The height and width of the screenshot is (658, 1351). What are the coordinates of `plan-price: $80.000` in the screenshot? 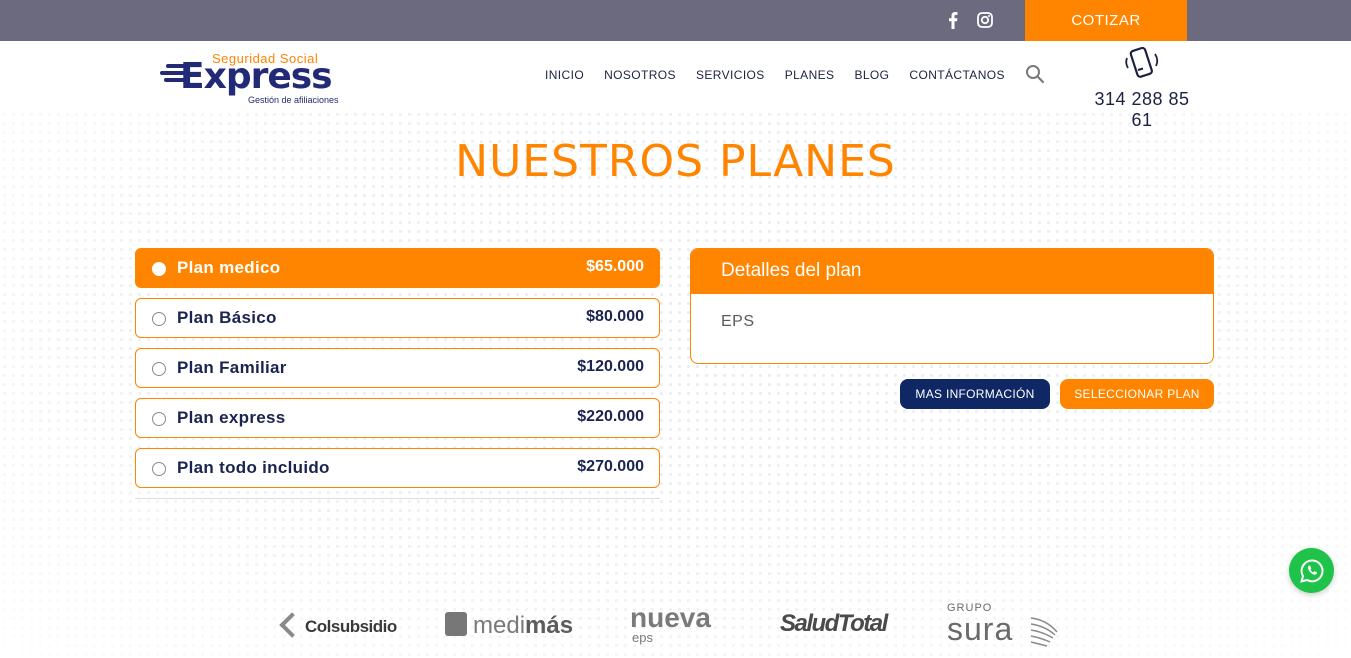 It's located at (615, 316).